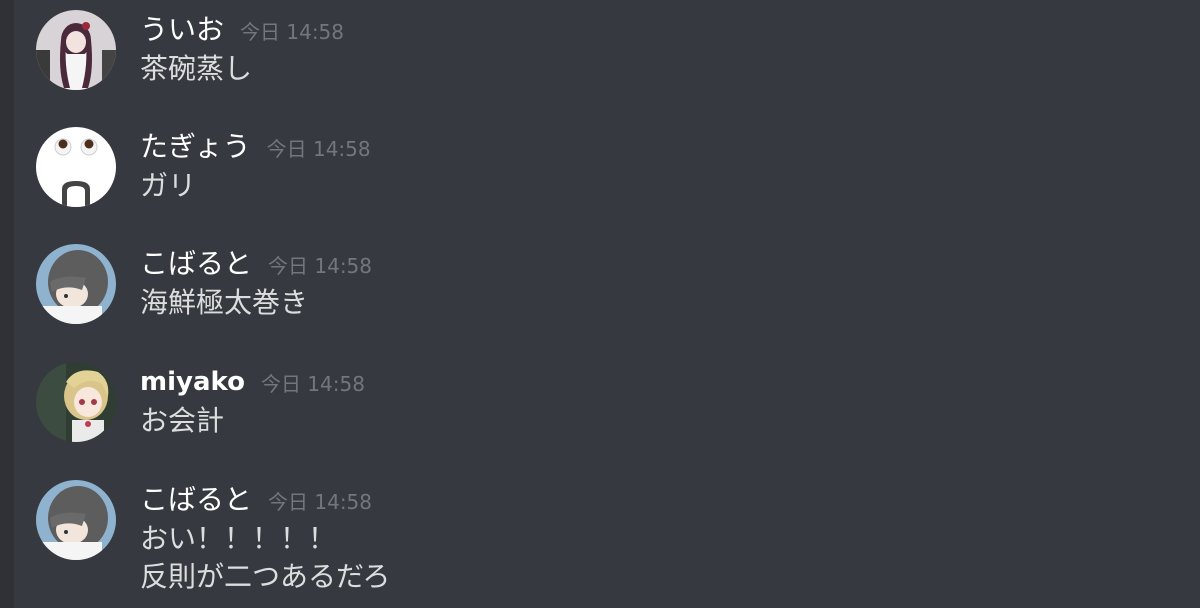 The image size is (1200, 608). Describe the element at coordinates (265, 576) in the screenshot. I see `message-text: 反則が二つあるだろ` at that location.